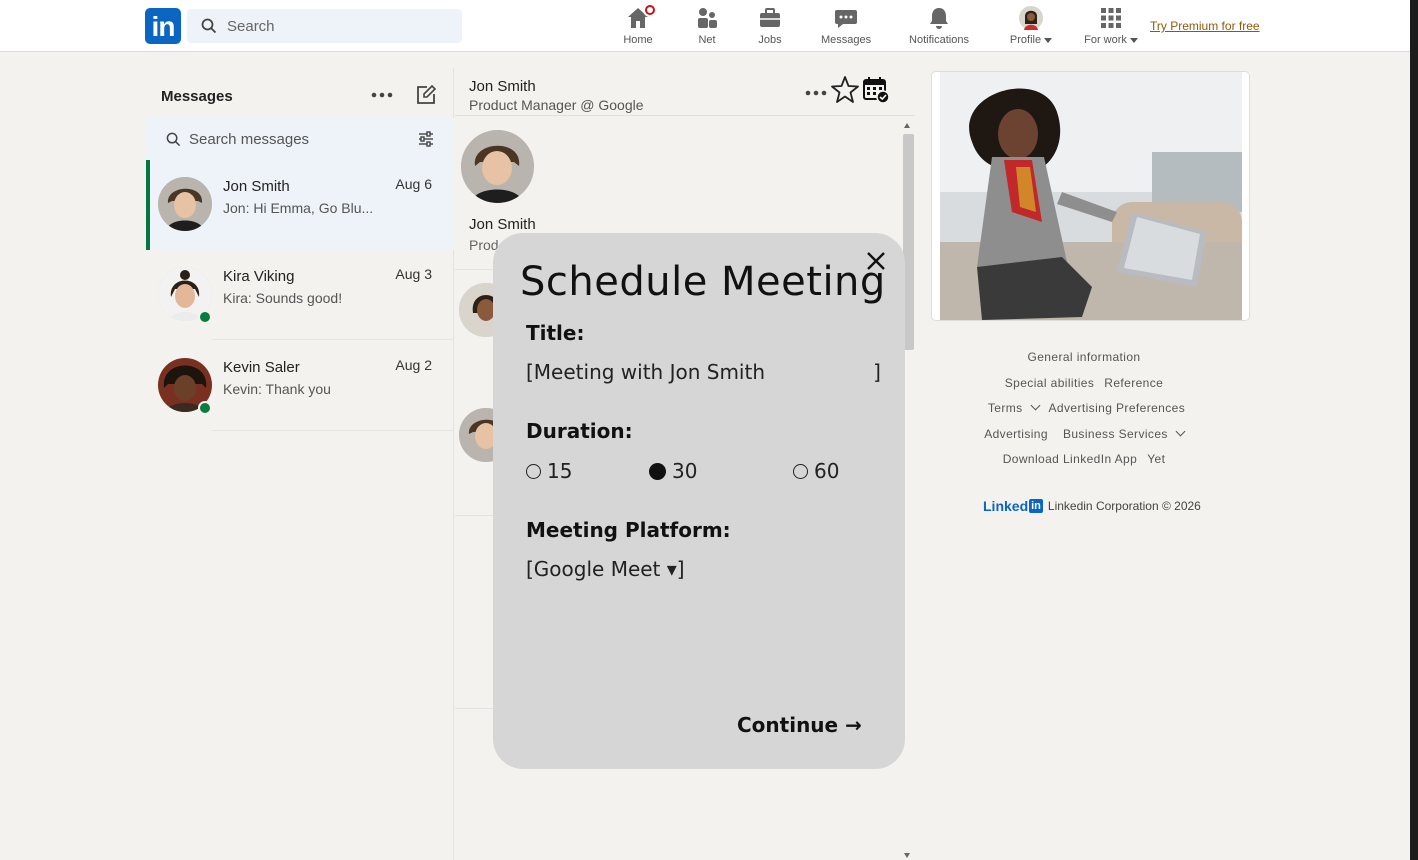 The width and height of the screenshot is (1418, 860). What do you see at coordinates (770, 40) in the screenshot?
I see `nav-label: Jobs` at bounding box center [770, 40].